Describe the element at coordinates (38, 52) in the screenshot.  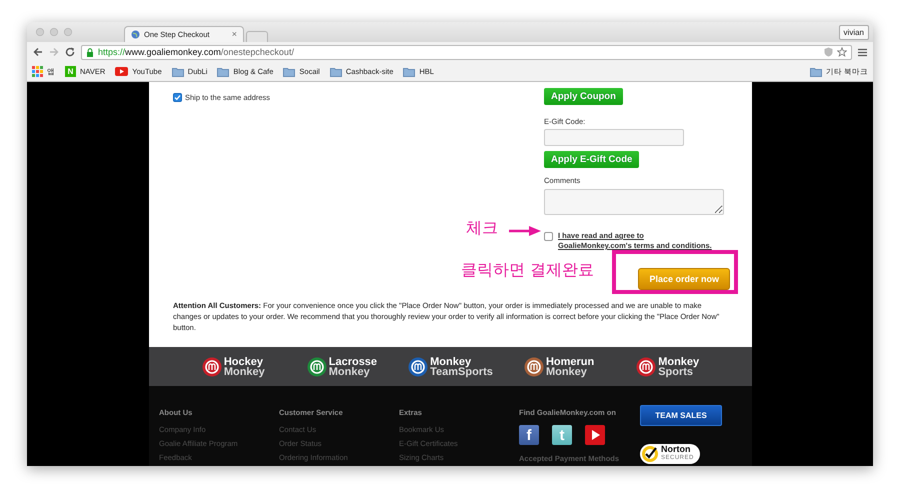
I see `back-icon` at that location.